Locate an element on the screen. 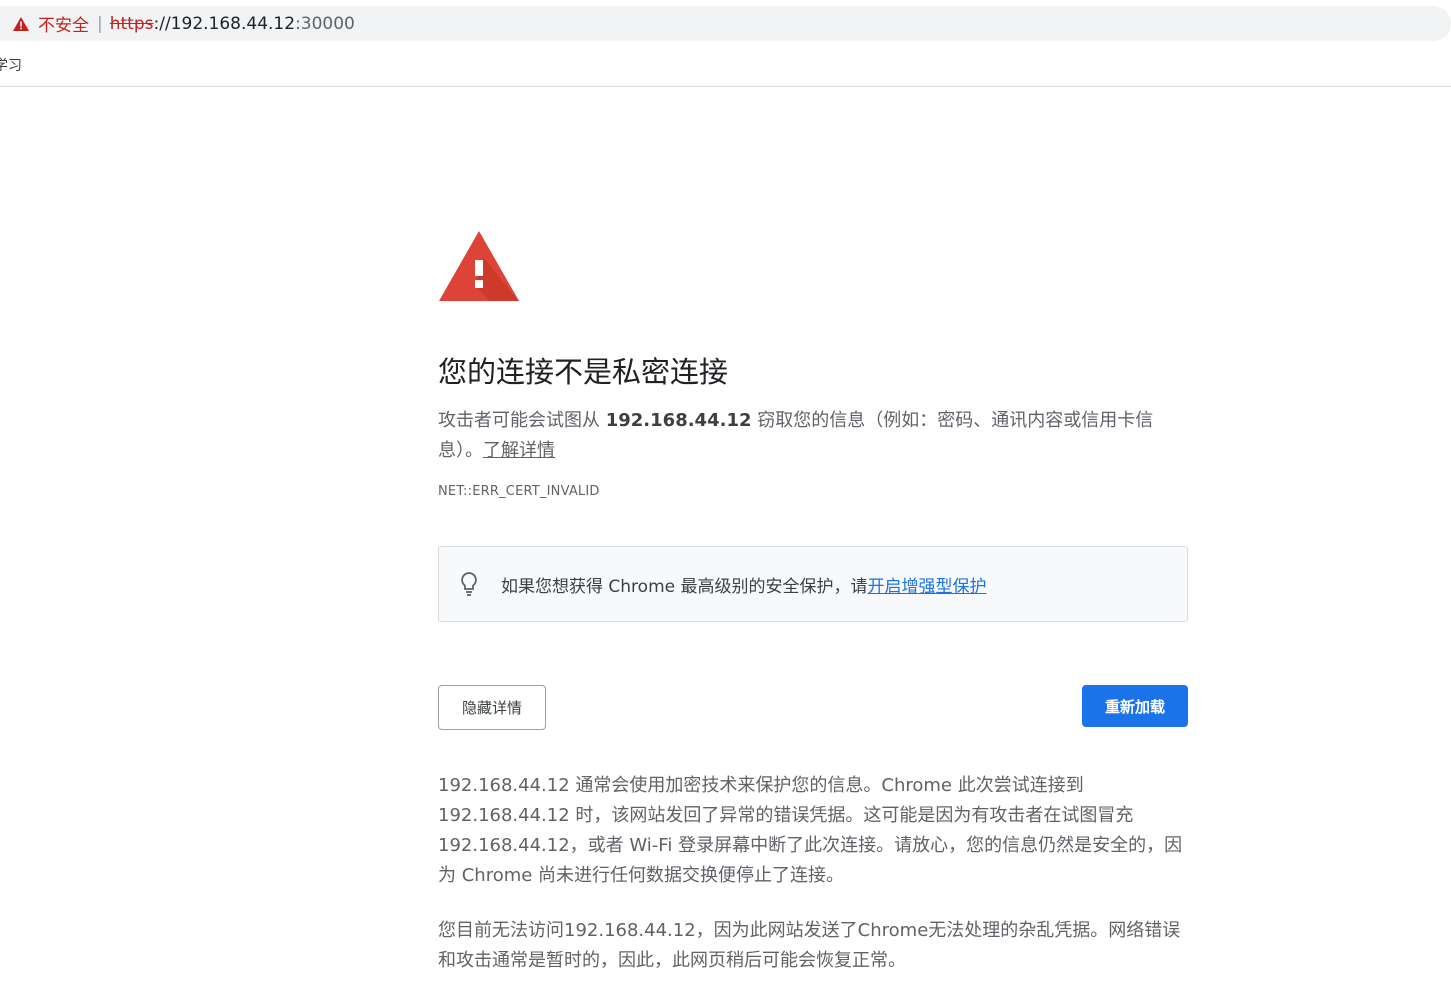 The height and width of the screenshot is (1001, 1451). not-secure-label: 不安全 is located at coordinates (63, 23).